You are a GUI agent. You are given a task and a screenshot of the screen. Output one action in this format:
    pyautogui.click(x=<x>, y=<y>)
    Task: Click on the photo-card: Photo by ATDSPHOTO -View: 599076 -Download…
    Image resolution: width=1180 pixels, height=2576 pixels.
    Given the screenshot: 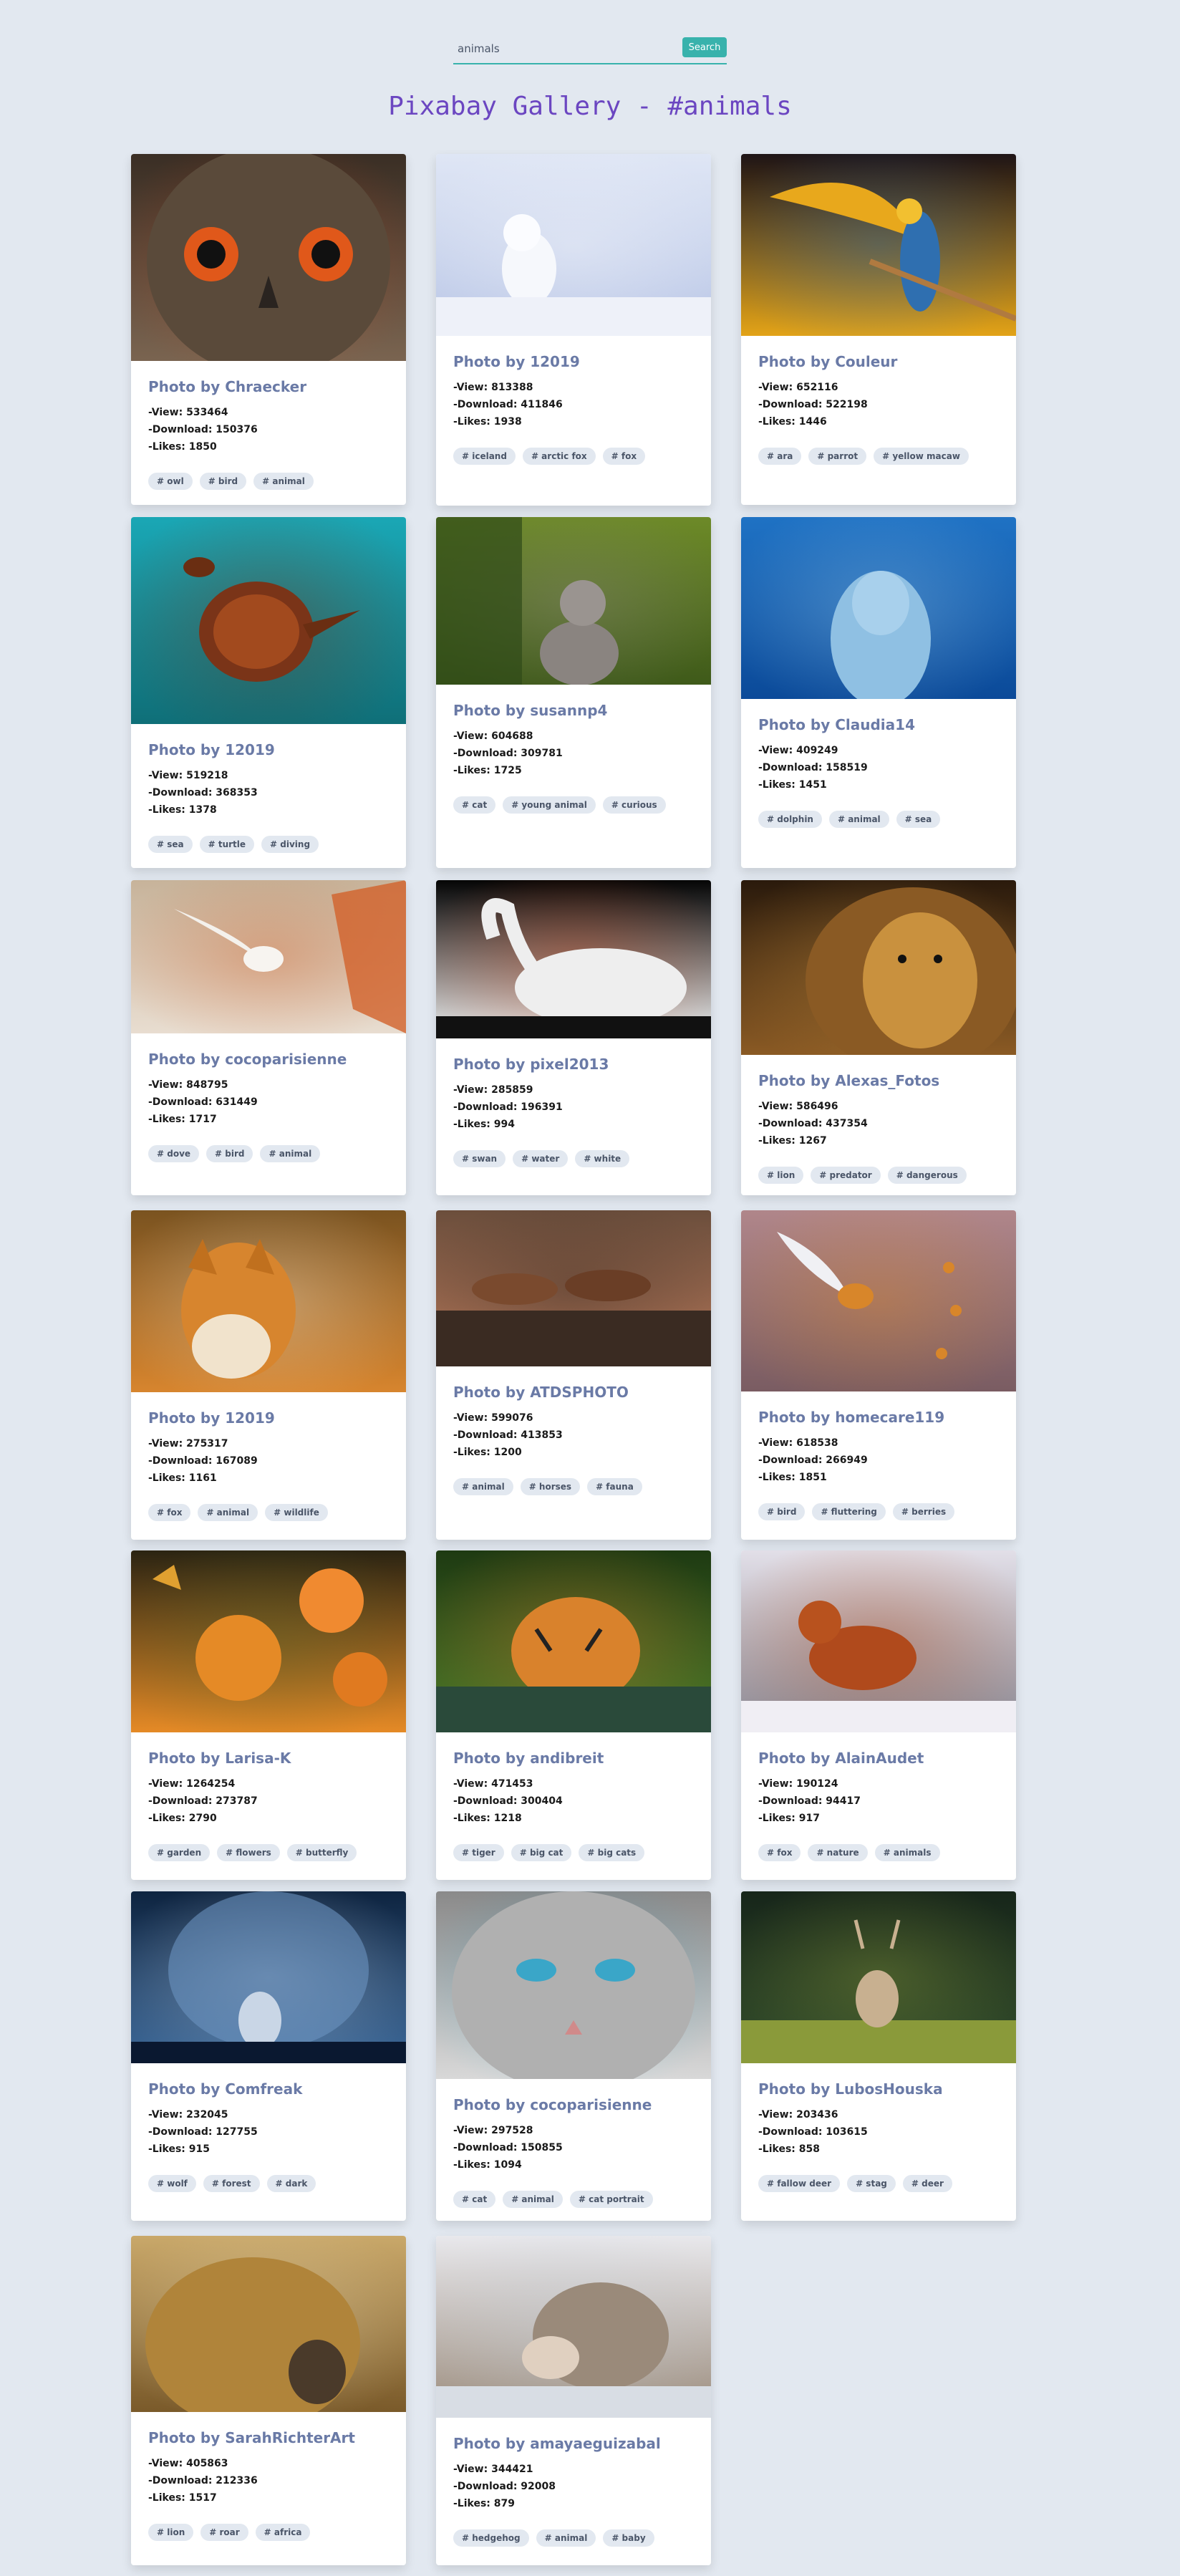 What is the action you would take?
    pyautogui.click(x=573, y=1375)
    